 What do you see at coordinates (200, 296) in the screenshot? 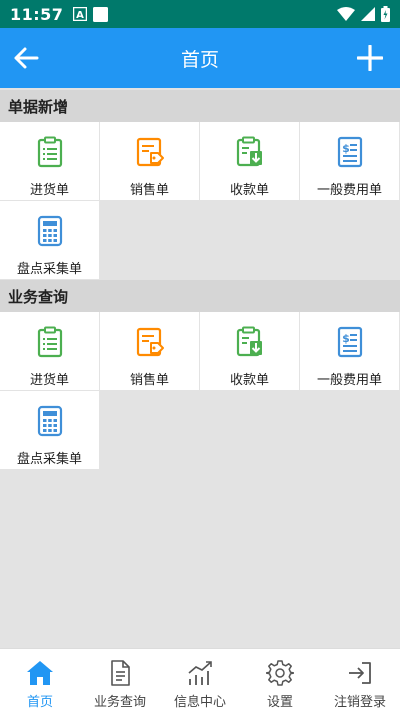
I see `section-header-business-query: 业务查询` at bounding box center [200, 296].